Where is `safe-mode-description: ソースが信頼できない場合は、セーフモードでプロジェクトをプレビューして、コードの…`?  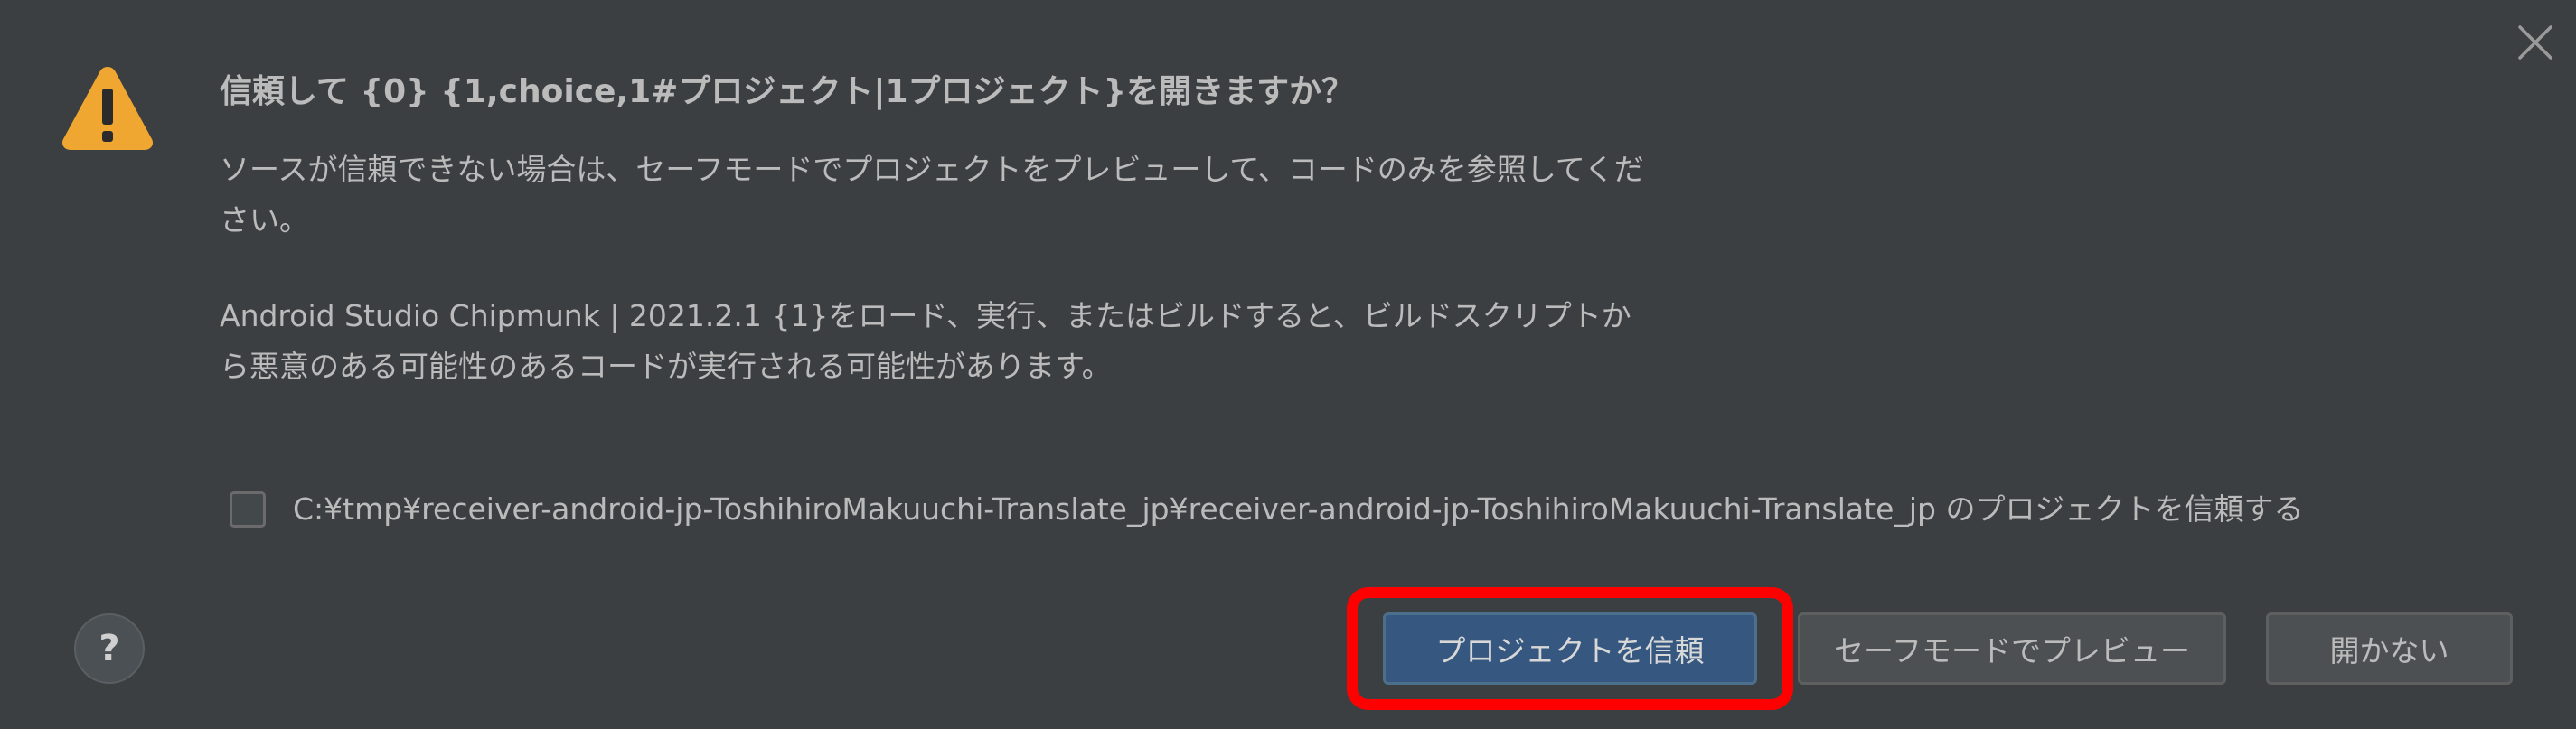 safe-mode-description: ソースが信頼できない場合は、セーフモードでプロジェクトをプレビューして、コードの… is located at coordinates (932, 195).